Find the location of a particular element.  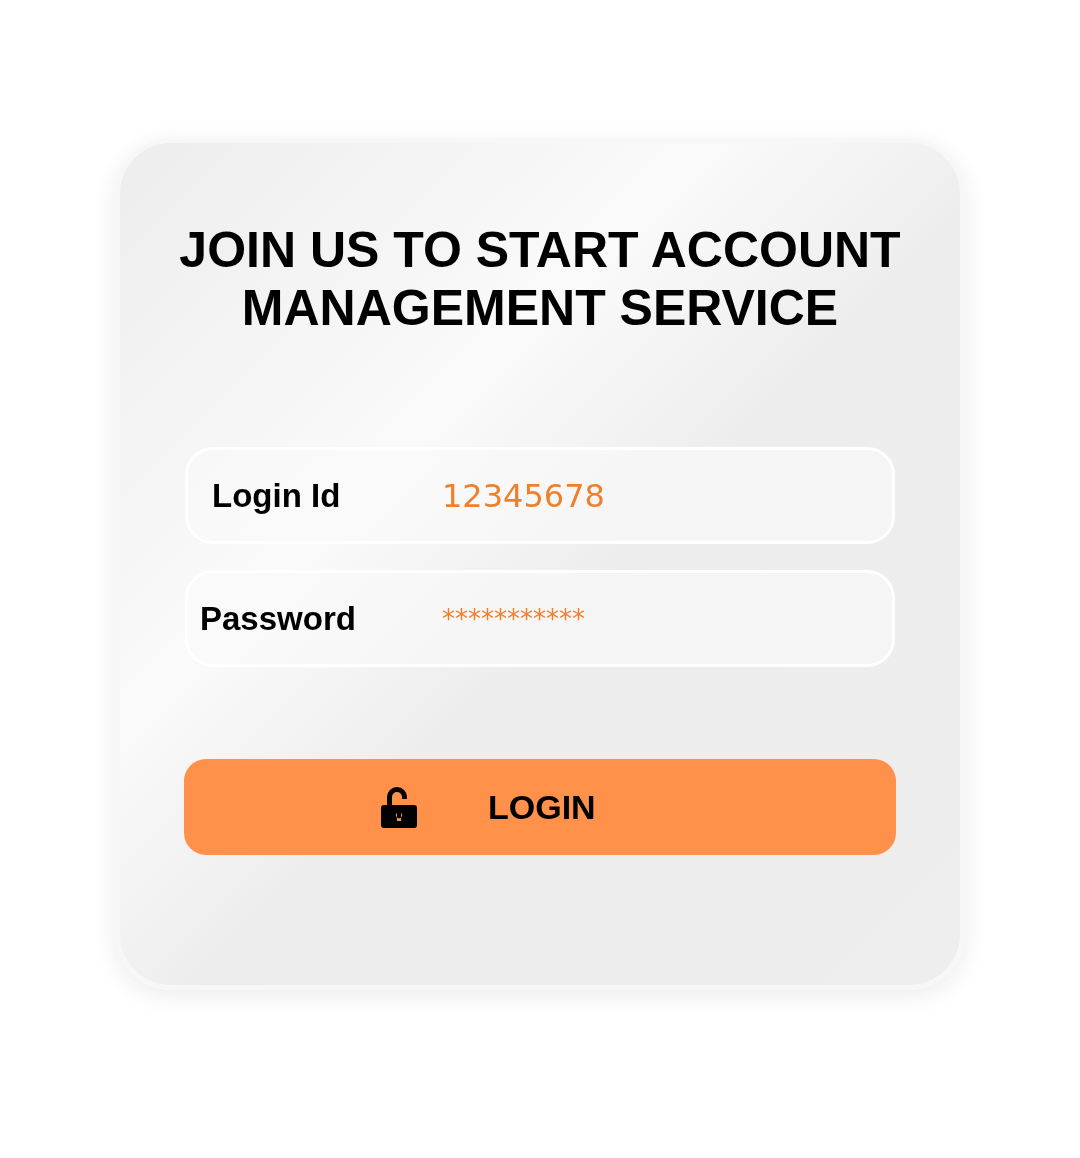

field-label: Password is located at coordinates (278, 618).